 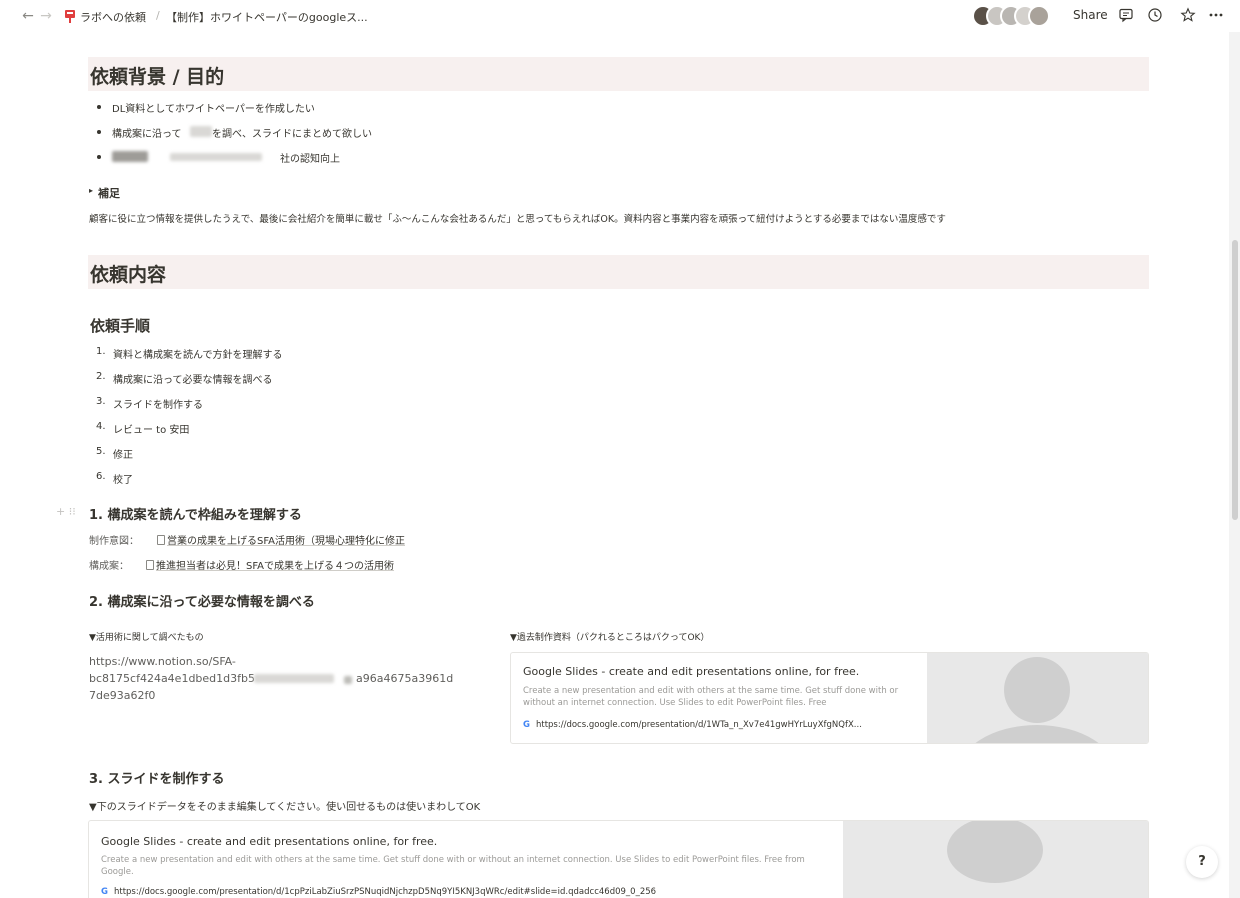 I want to click on heading-procedure: 依頼手順, so click(x=120, y=325).